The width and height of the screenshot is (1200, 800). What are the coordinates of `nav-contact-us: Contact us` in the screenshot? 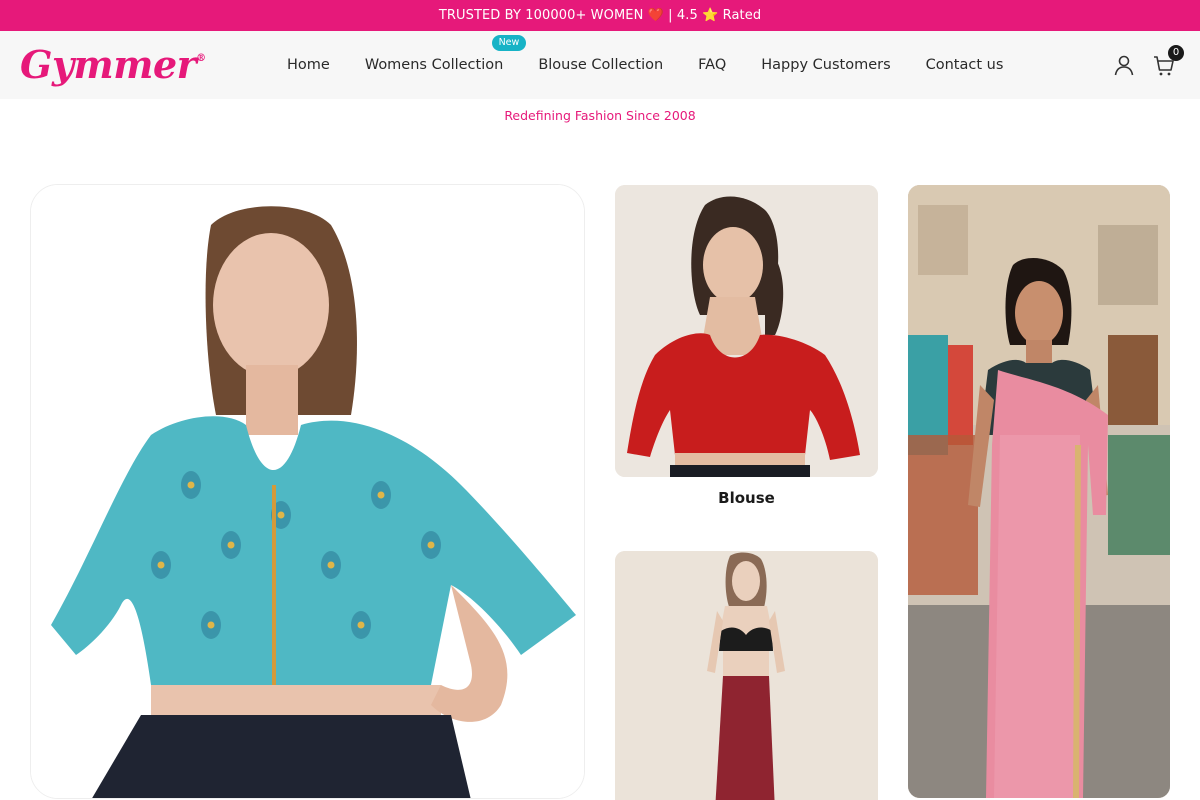 It's located at (965, 65).